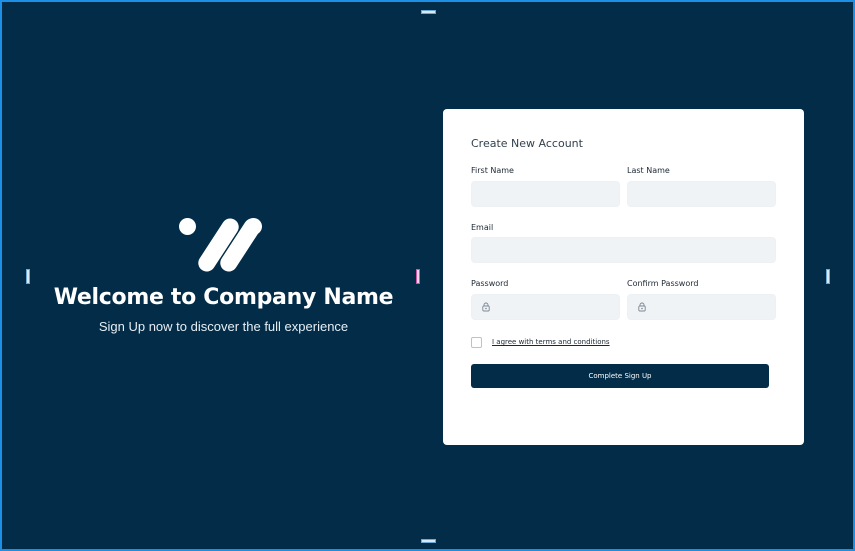 This screenshot has height=551, width=855. What do you see at coordinates (490, 283) in the screenshot?
I see `password-label: Password` at bounding box center [490, 283].